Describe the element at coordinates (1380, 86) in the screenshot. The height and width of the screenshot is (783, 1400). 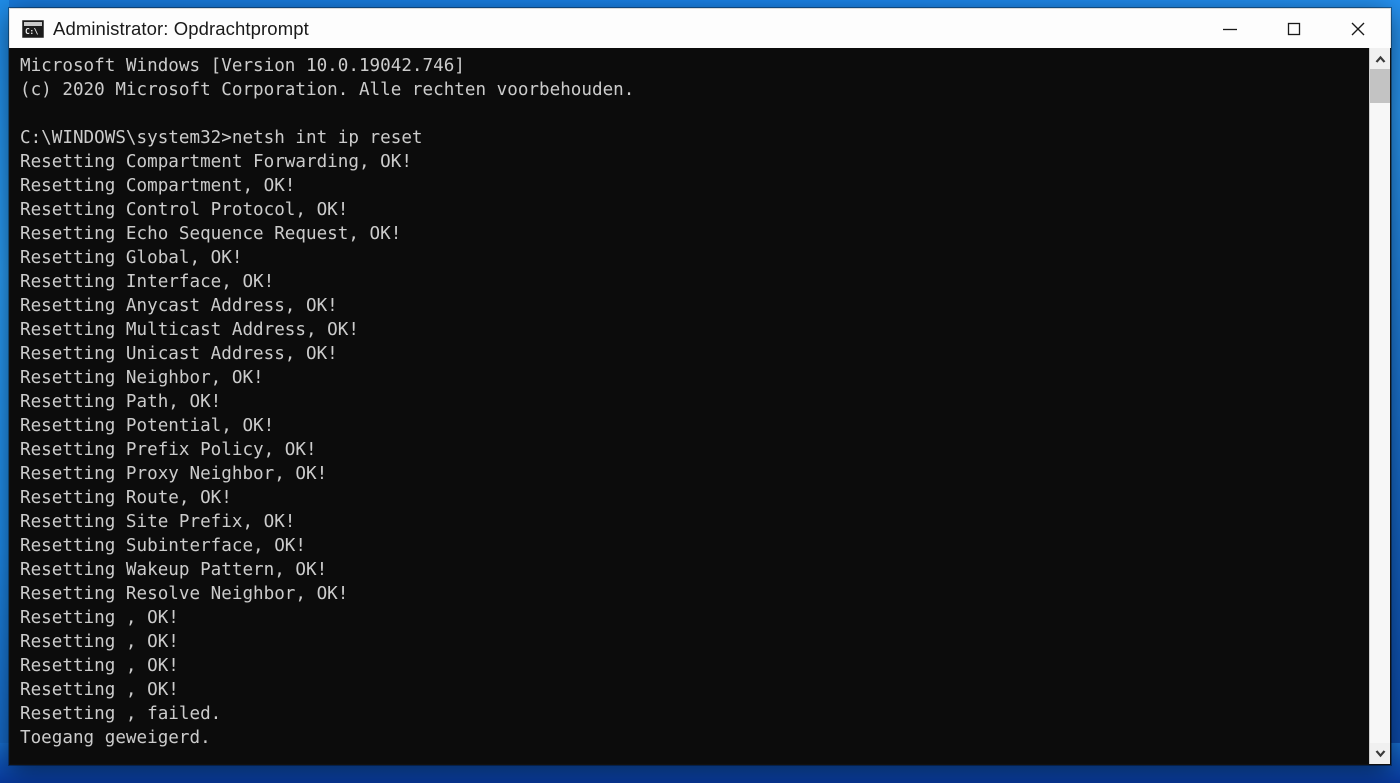
I see `scrollbar-thumb` at that location.